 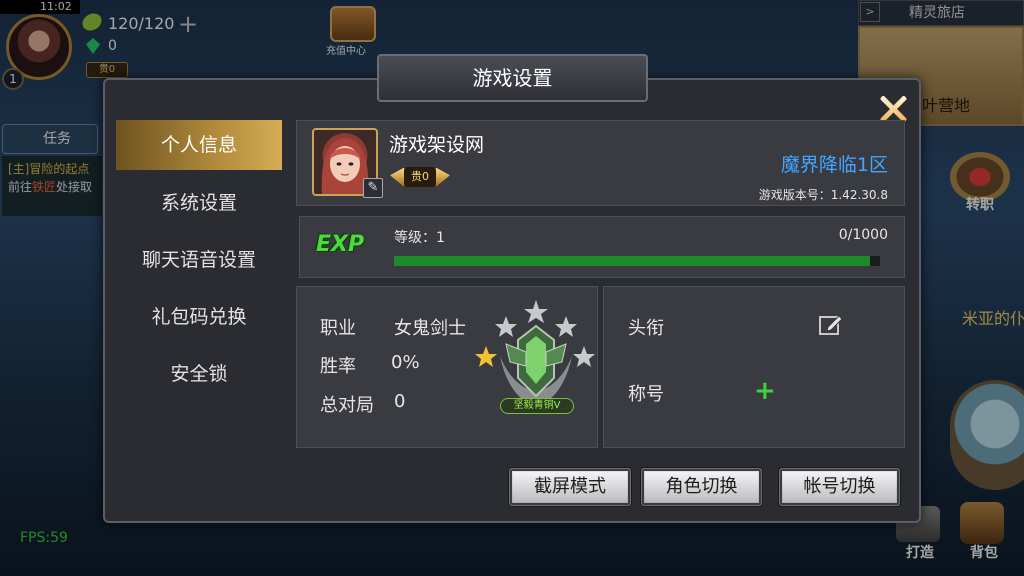 What do you see at coordinates (373, 188) in the screenshot?
I see `edit-avatar-icon: ✎` at bounding box center [373, 188].